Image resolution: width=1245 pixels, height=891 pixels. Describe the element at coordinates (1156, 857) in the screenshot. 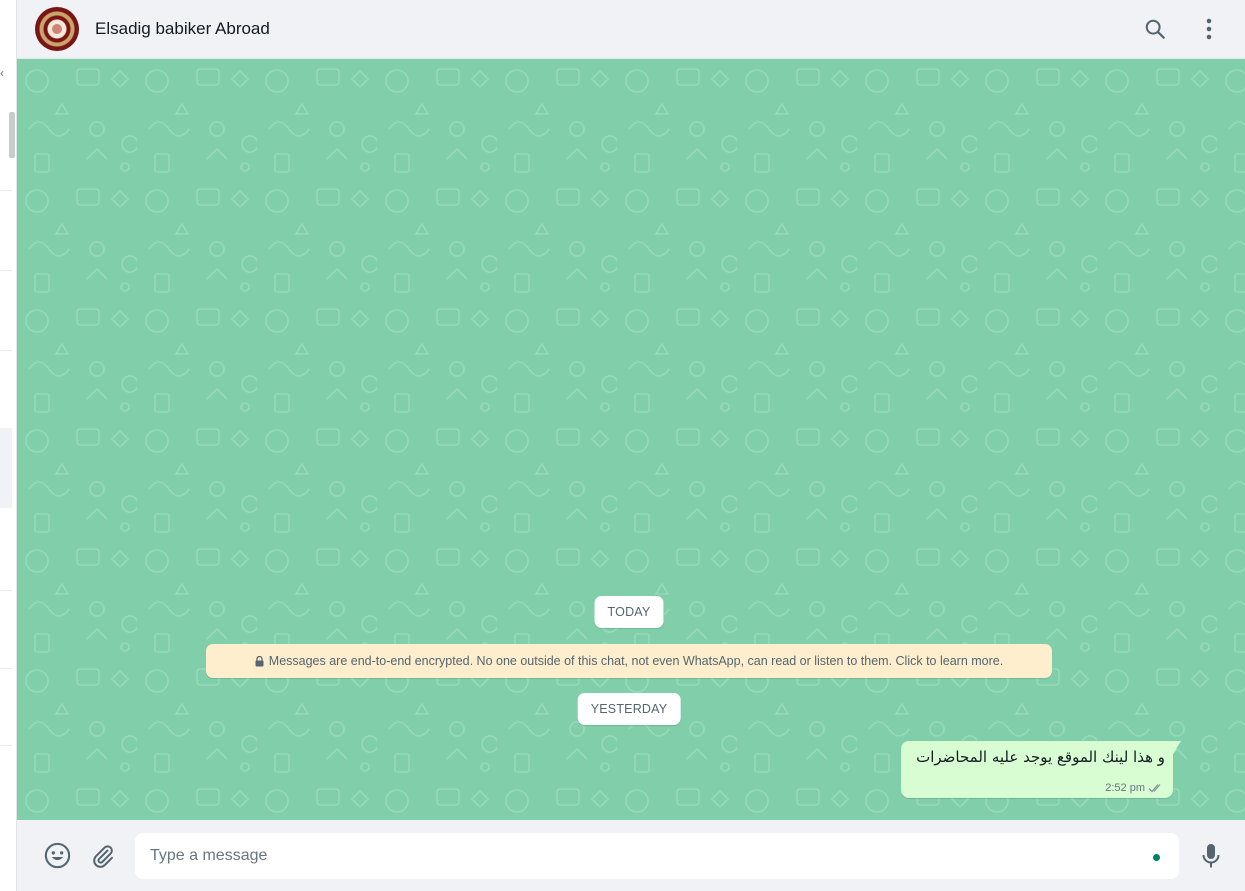

I see `status-dot-icon` at that location.